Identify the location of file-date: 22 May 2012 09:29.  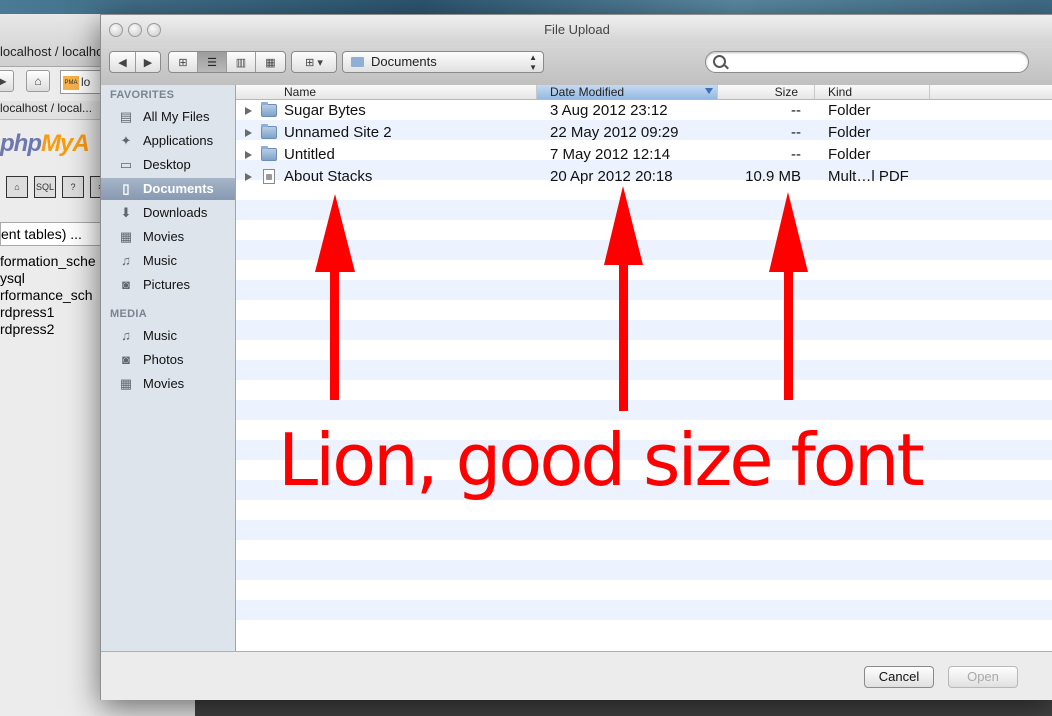
(614, 132).